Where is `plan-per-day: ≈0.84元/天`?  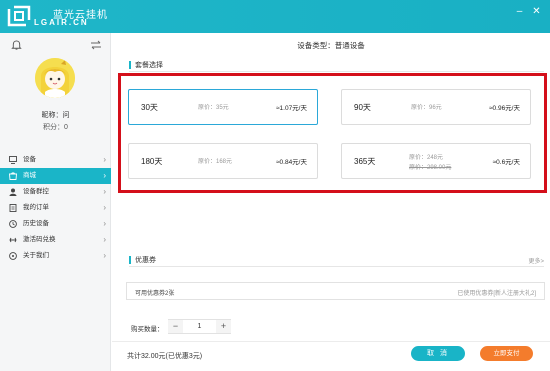
plan-per-day: ≈0.84元/天 is located at coordinates (291, 162).